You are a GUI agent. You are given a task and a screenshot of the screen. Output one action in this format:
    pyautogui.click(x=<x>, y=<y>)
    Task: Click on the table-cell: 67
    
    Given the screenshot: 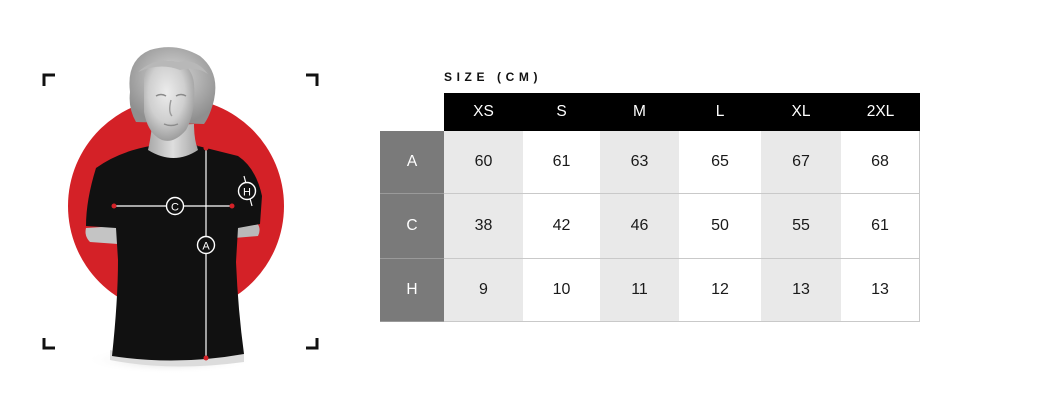 What is the action you would take?
    pyautogui.click(x=801, y=162)
    